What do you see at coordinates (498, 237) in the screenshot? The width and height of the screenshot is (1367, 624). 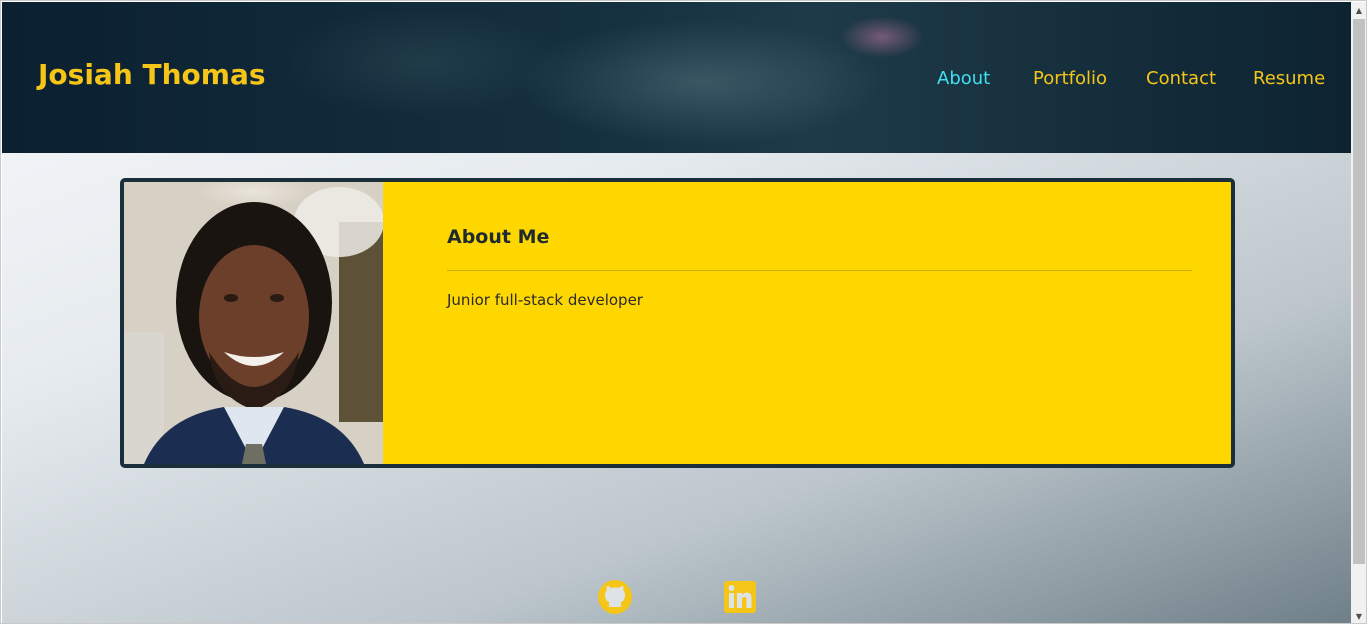 I see `about-title: About Me` at bounding box center [498, 237].